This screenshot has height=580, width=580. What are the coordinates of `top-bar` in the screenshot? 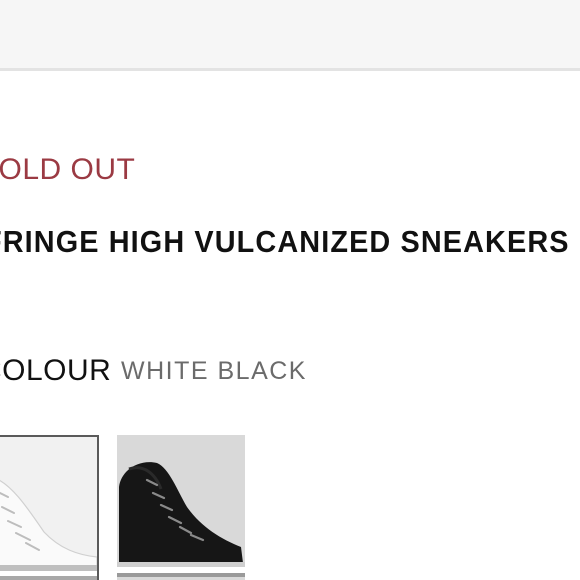 It's located at (290, 35).